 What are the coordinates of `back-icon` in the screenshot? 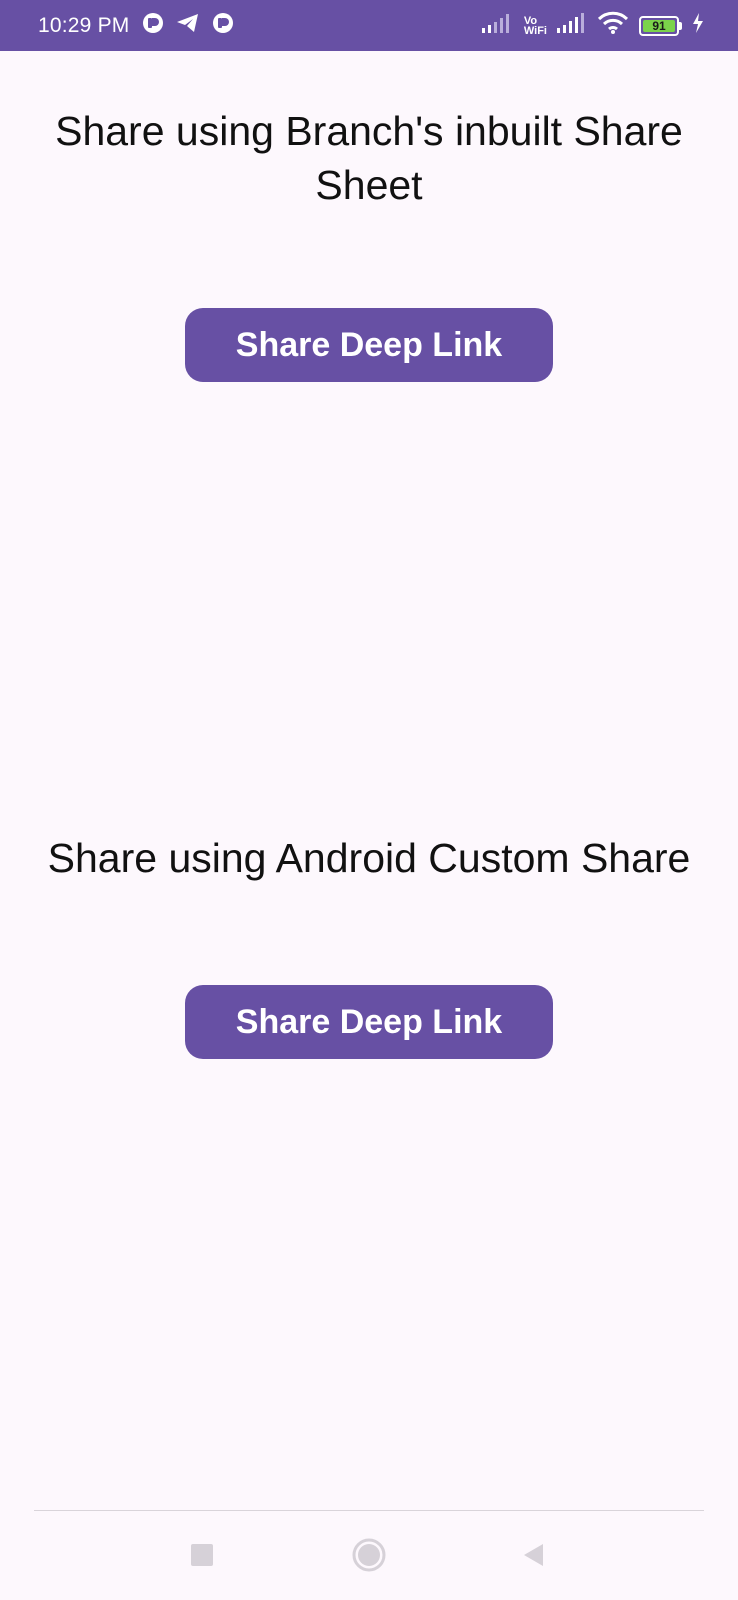 It's located at (534, 1555).